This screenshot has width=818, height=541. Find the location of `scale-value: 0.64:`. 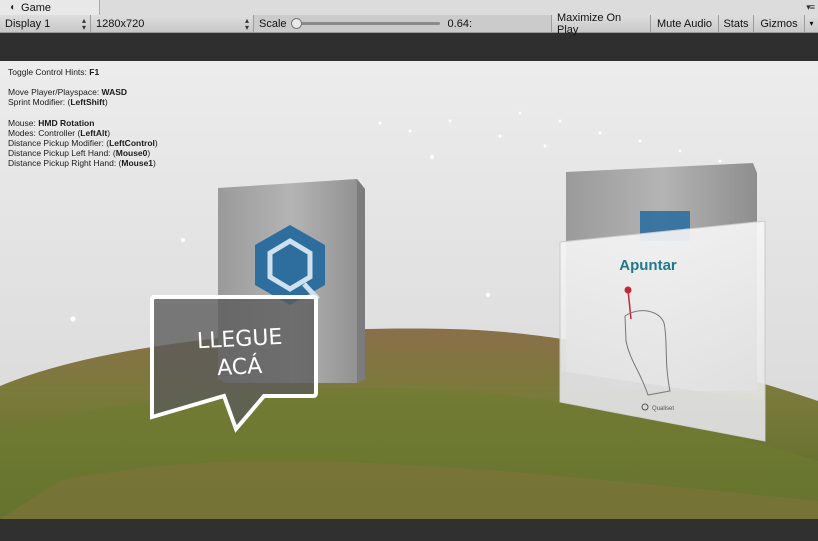

scale-value: 0.64: is located at coordinates (459, 23).